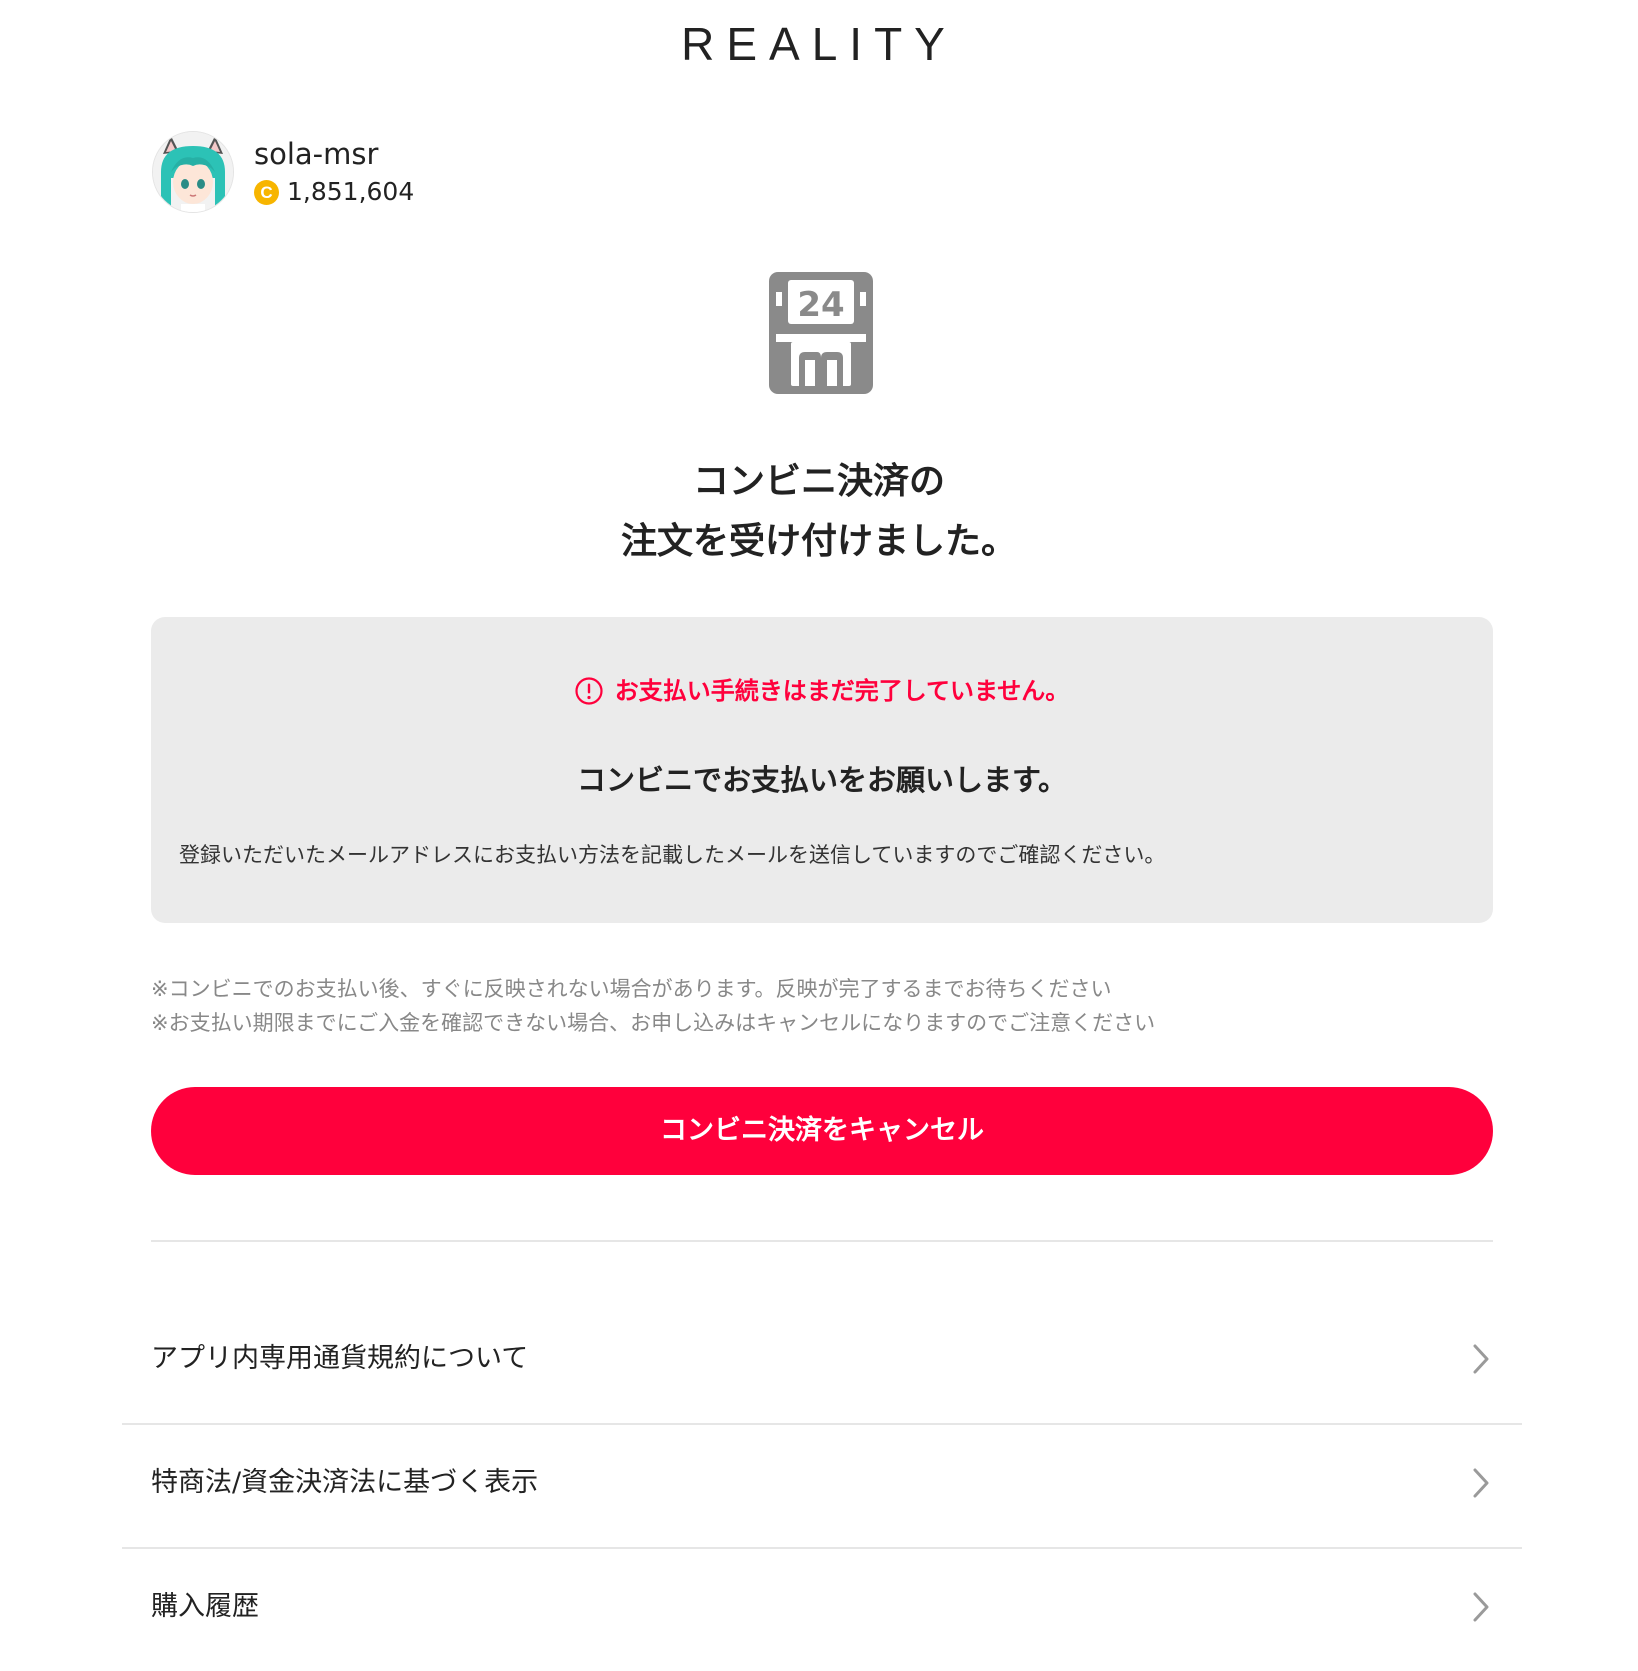 The height and width of the screenshot is (1671, 1638). Describe the element at coordinates (345, 1482) in the screenshot. I see `menu-item-label: 特商法/資金決済法に基づく表示` at that location.